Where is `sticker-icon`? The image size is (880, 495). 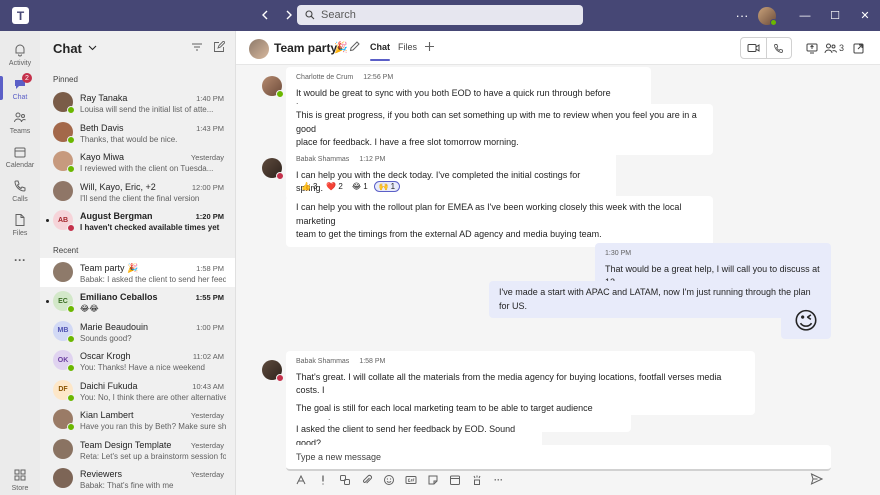
sticker-icon is located at coordinates (432, 480).